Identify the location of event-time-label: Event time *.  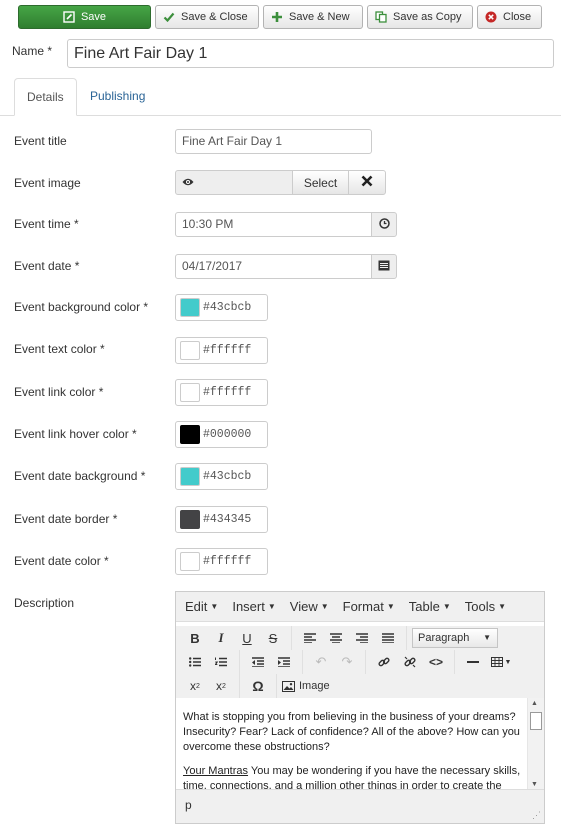
(46, 224).